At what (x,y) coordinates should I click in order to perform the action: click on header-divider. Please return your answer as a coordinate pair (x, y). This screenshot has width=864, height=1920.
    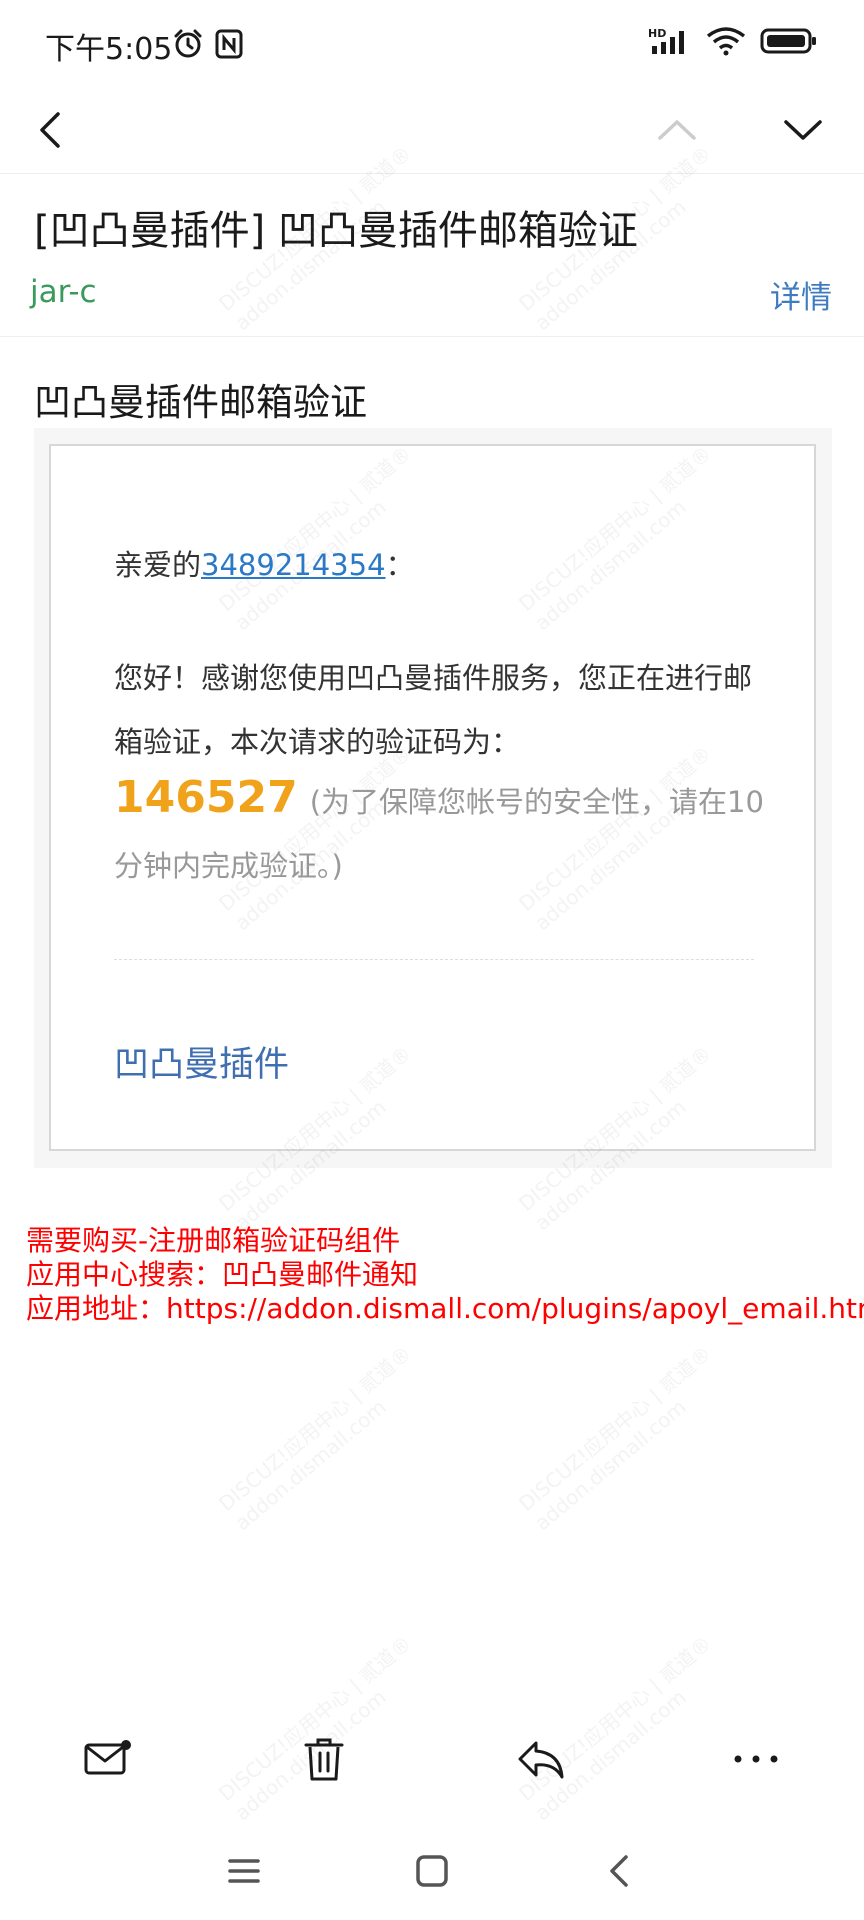
    Looking at the image, I should click on (432, 336).